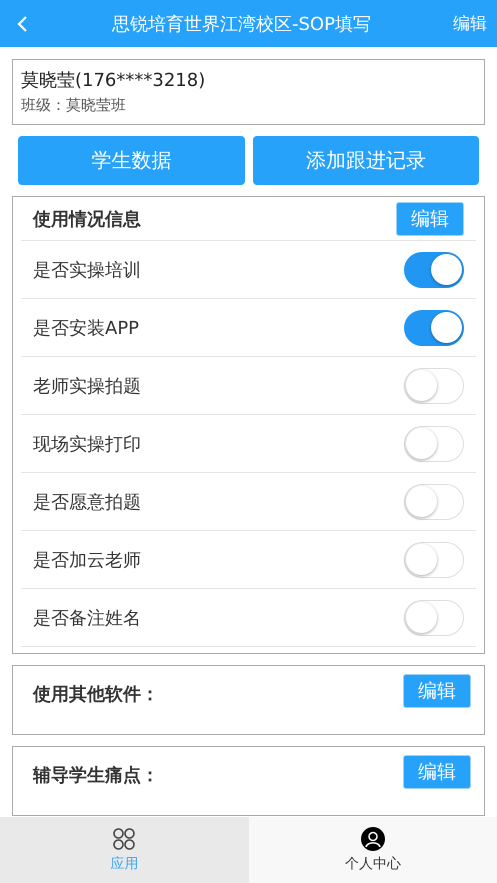  I want to click on toggle-label: 是否愿意拍题, so click(87, 502).